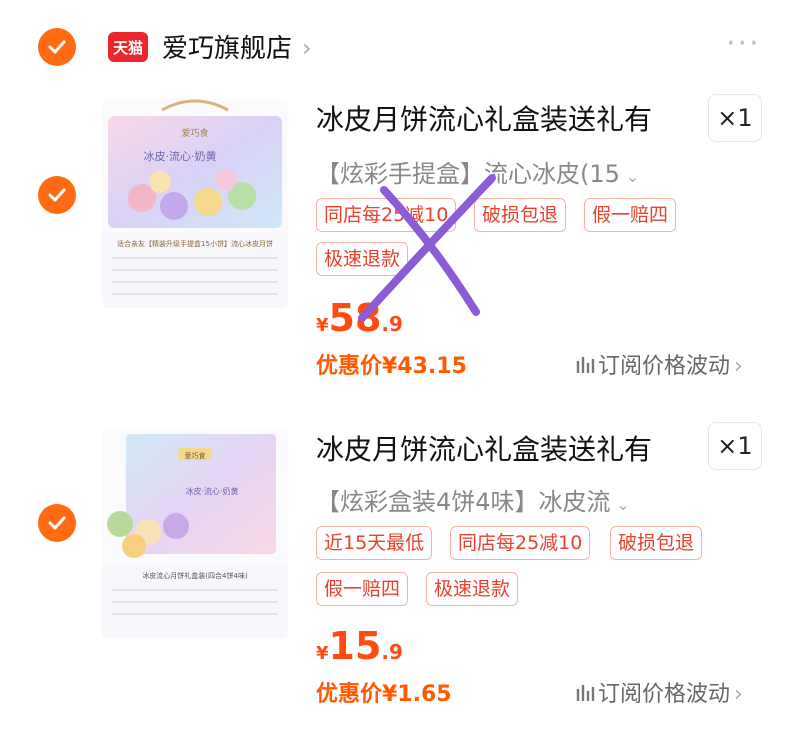  I want to click on mooncake-gift-box-image: 爱巧食 冰皮·流心·奶黄 冰皮流心月饼礼盒装(四合4饼4味), so click(195, 533).